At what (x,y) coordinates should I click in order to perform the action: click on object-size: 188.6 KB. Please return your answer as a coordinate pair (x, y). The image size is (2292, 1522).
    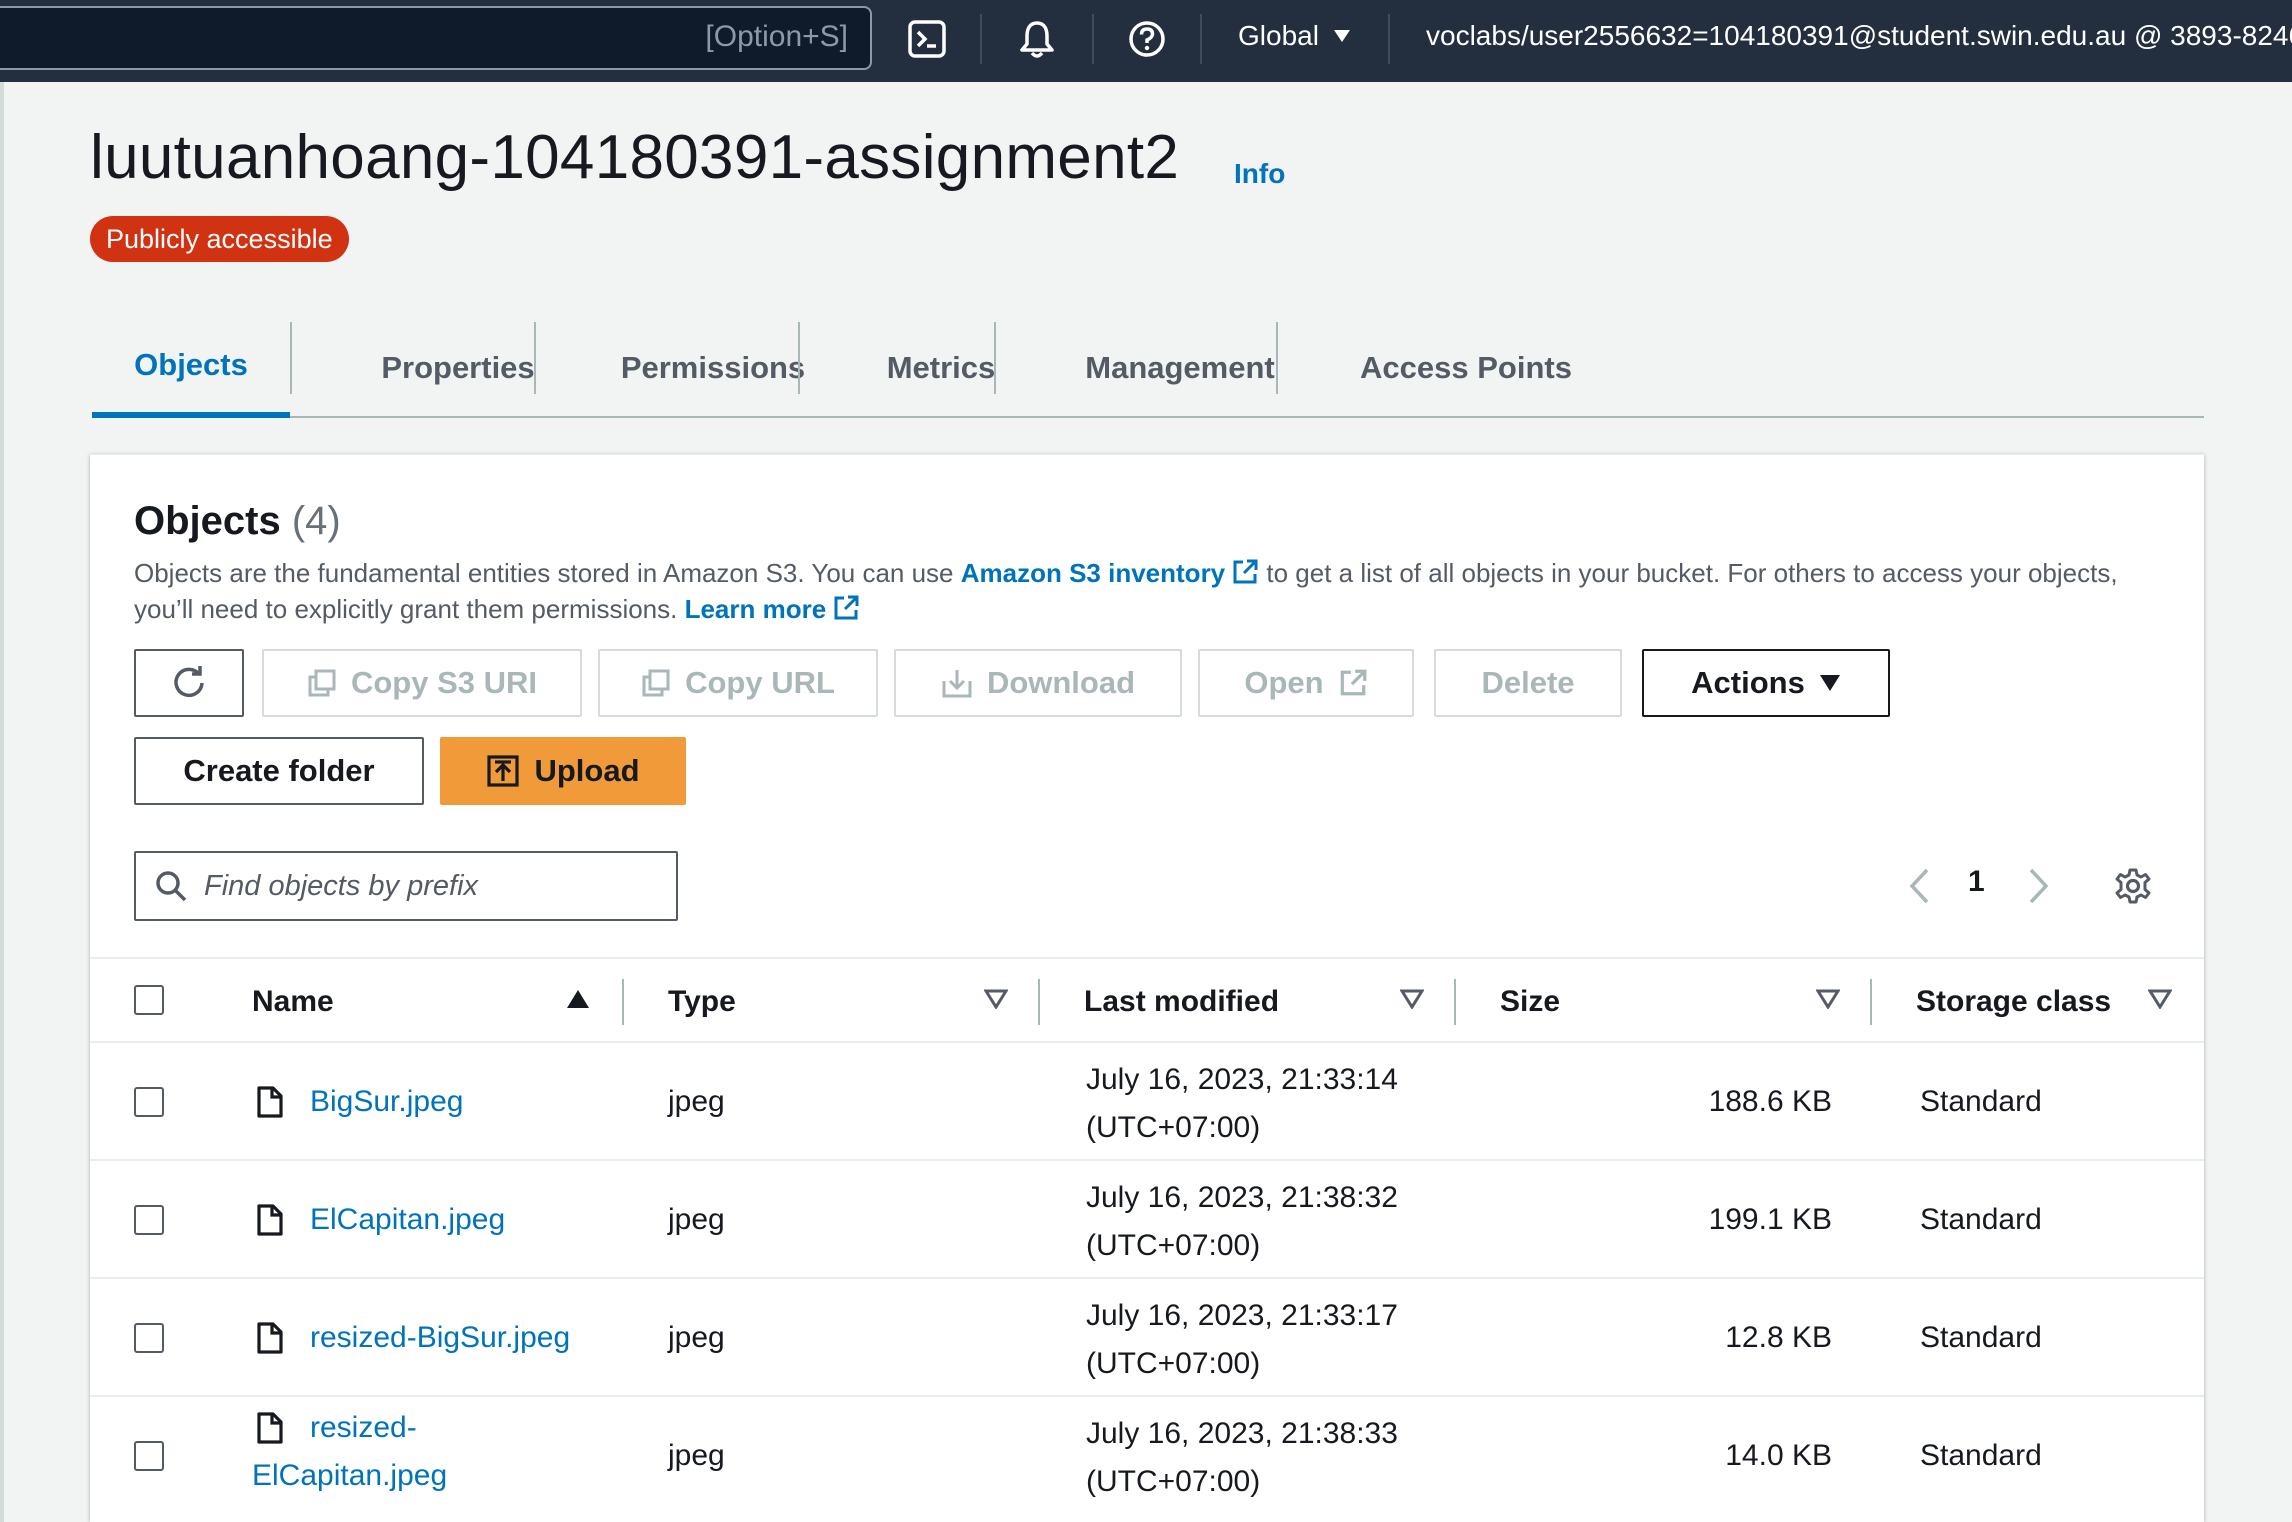
    Looking at the image, I should click on (1770, 1101).